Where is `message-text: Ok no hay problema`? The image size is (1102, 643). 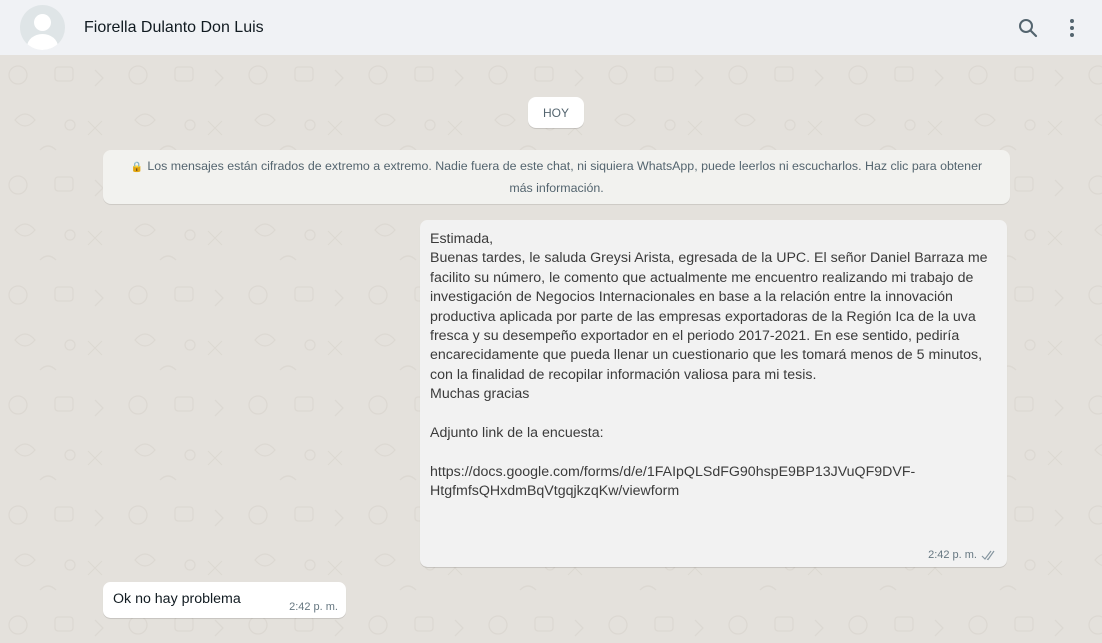
message-text: Ok no hay problema is located at coordinates (177, 599).